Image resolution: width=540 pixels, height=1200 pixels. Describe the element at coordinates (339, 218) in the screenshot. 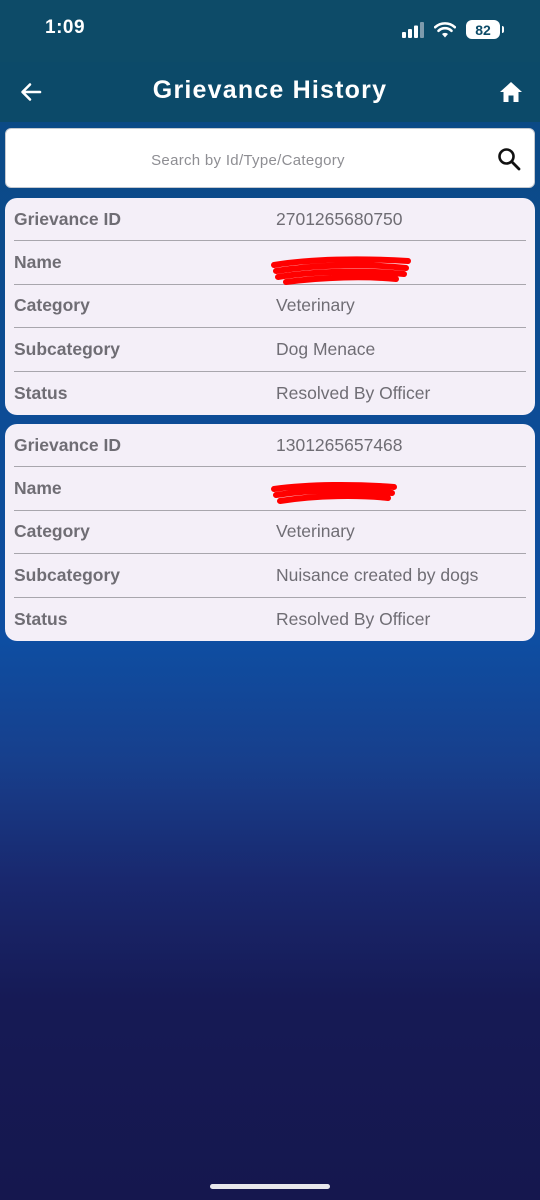

I see `grievance-id-value: 2701265680750` at that location.